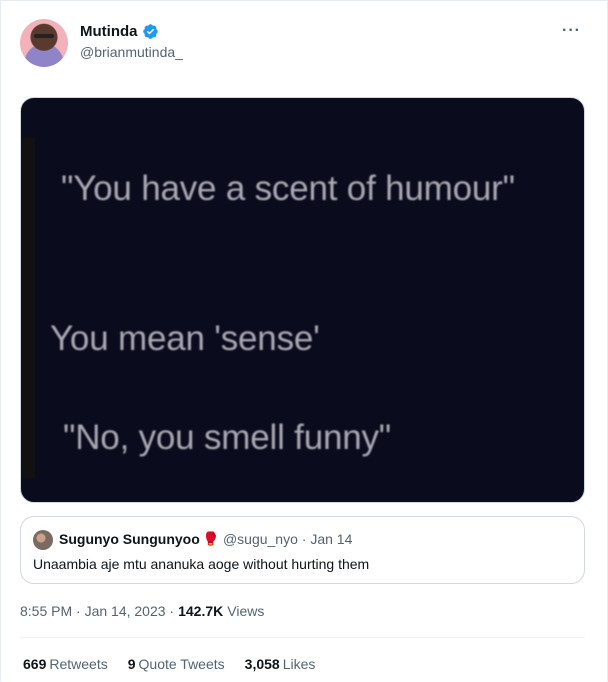 The image size is (608, 682). I want to click on quoted-handle-date: @sugu_nyo · Jan 14, so click(287, 539).